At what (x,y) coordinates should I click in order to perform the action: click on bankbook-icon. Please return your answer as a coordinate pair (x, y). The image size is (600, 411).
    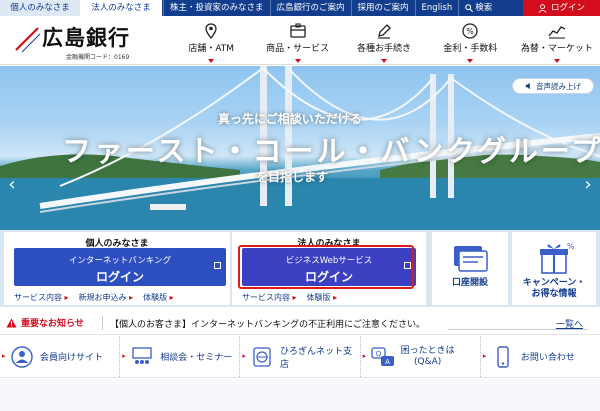
    Looking at the image, I should click on (470, 258).